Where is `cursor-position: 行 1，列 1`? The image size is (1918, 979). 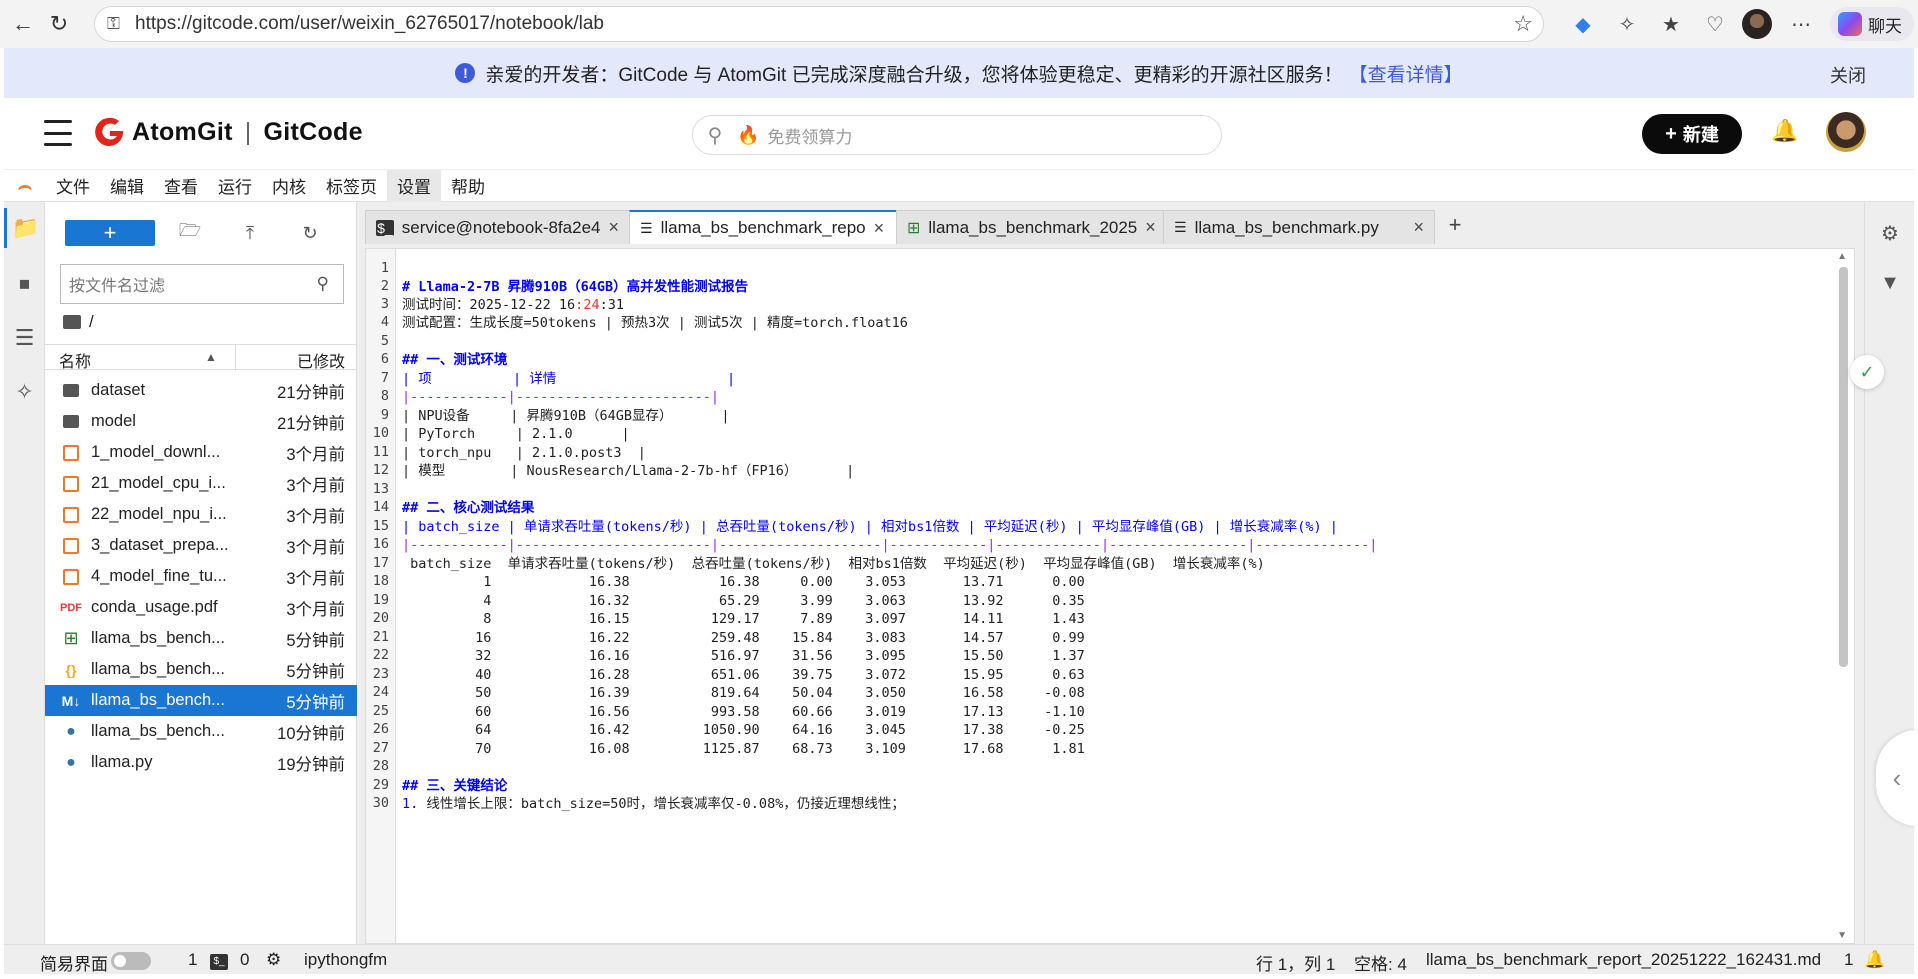
cursor-position: 行 1，列 1 is located at coordinates (1295, 962).